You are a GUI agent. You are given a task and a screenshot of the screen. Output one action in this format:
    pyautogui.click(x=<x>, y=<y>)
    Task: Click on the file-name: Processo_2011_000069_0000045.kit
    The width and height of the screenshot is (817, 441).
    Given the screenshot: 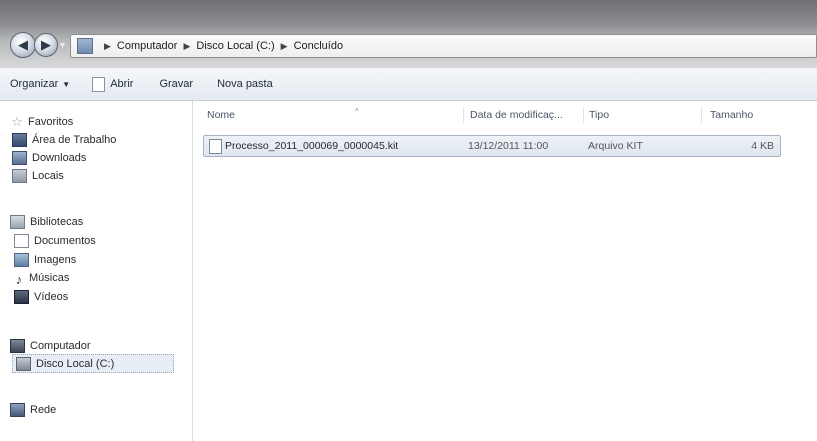 What is the action you would take?
    pyautogui.click(x=312, y=146)
    